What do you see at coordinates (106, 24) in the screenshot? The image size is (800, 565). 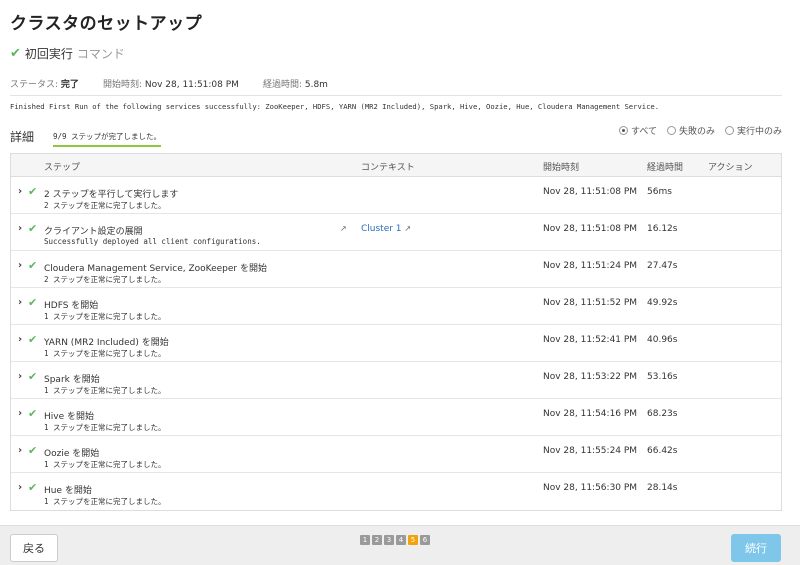 I see `page-title: クラスタのセットアップ` at bounding box center [106, 24].